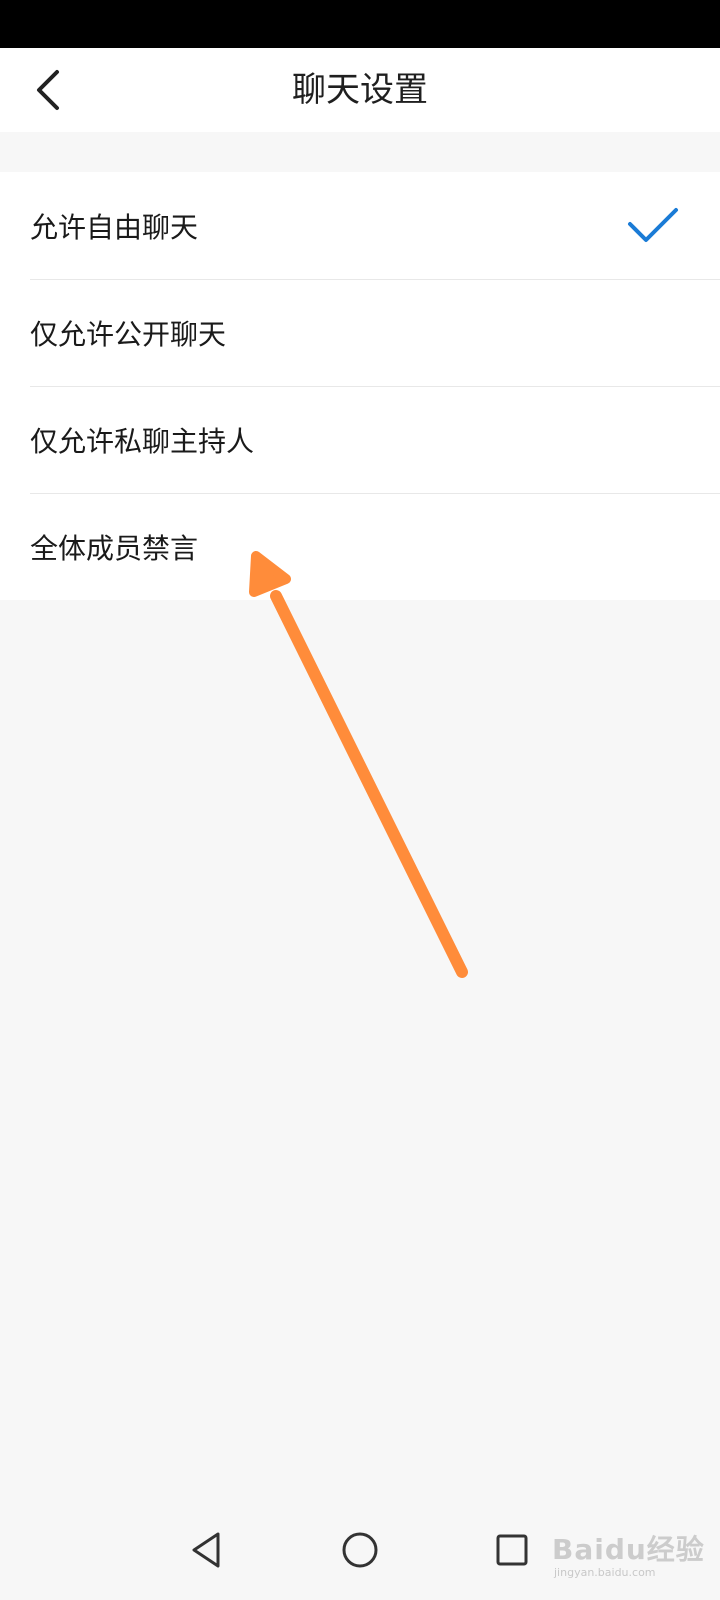 The width and height of the screenshot is (720, 1600). Describe the element at coordinates (360, 225) in the screenshot. I see `option-allow-free-chat: 允许自由聊天` at that location.